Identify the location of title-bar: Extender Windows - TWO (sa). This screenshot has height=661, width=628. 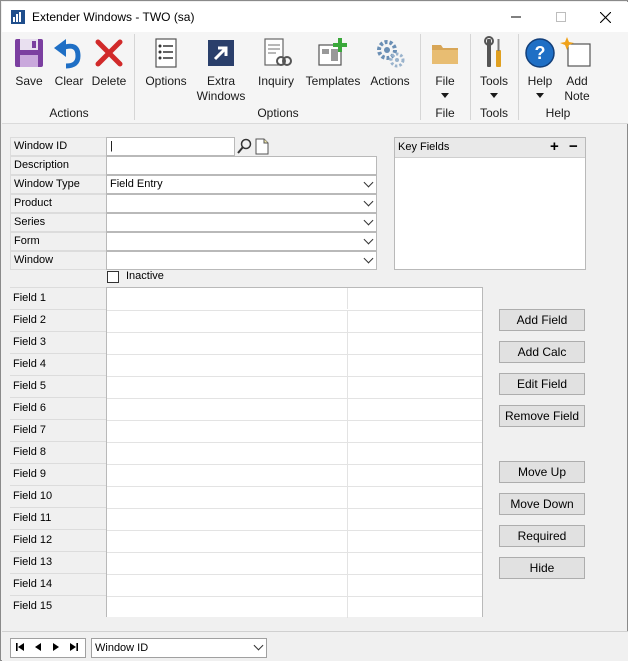
(315, 17).